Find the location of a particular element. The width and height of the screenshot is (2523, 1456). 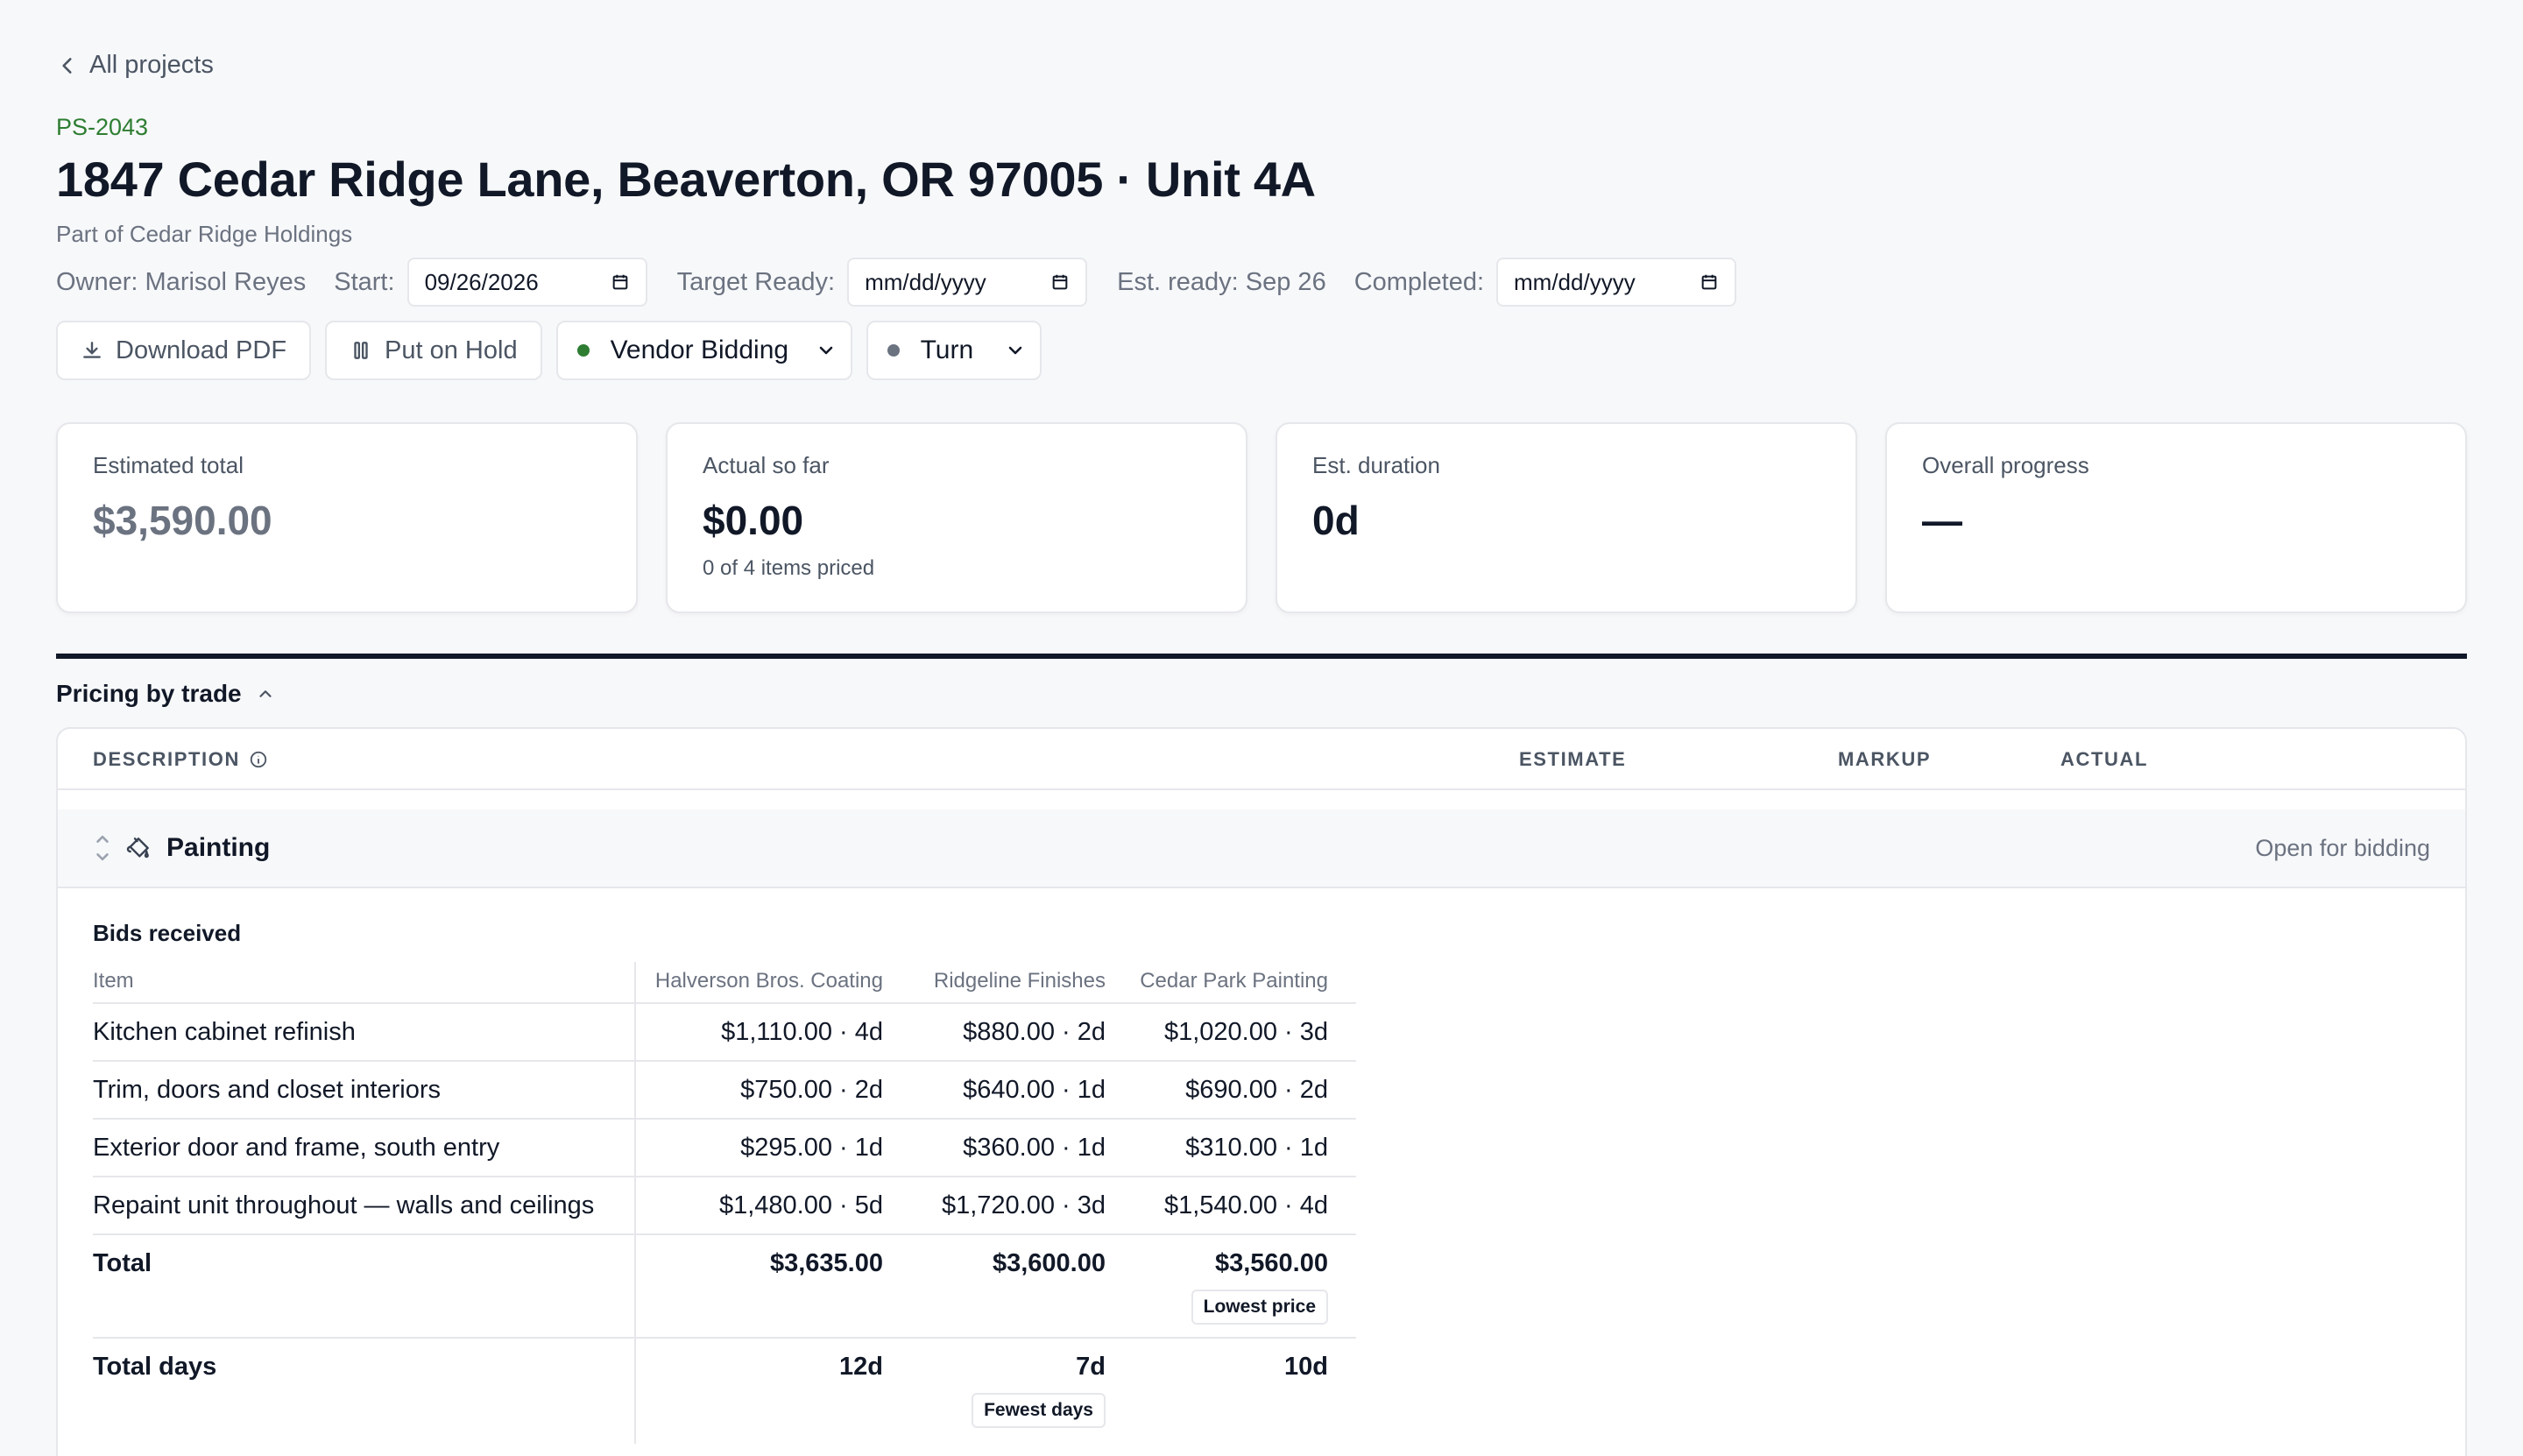

trade-status: Open for bidding is located at coordinates (2342, 847).